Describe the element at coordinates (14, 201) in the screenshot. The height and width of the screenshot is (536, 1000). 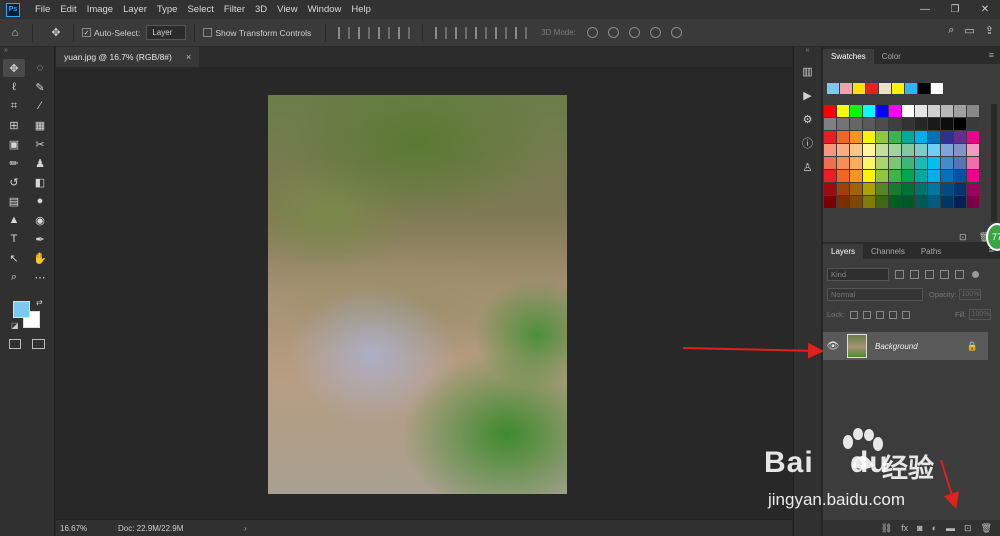
I see `gradient-tool-icon: ▤` at that location.